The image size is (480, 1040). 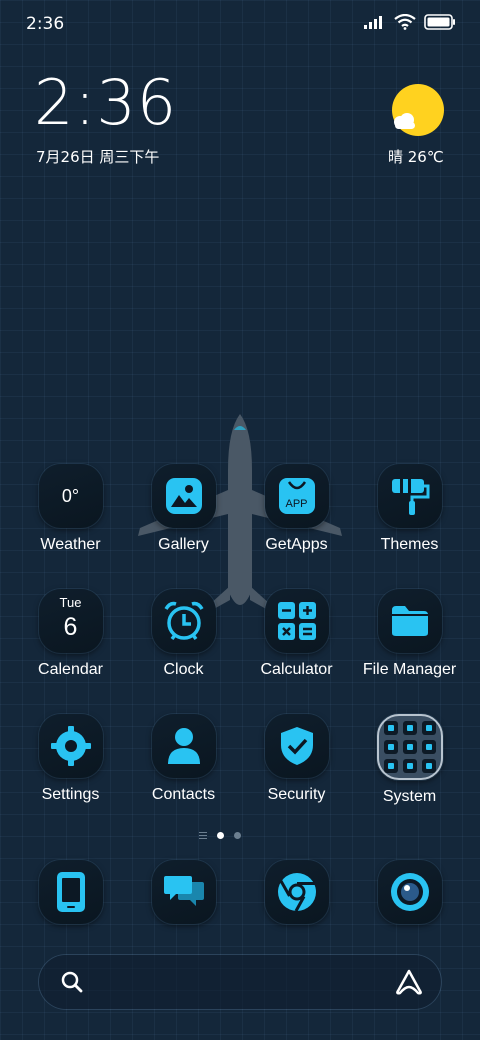 I want to click on weather-temp: 0°, so click(x=70, y=495).